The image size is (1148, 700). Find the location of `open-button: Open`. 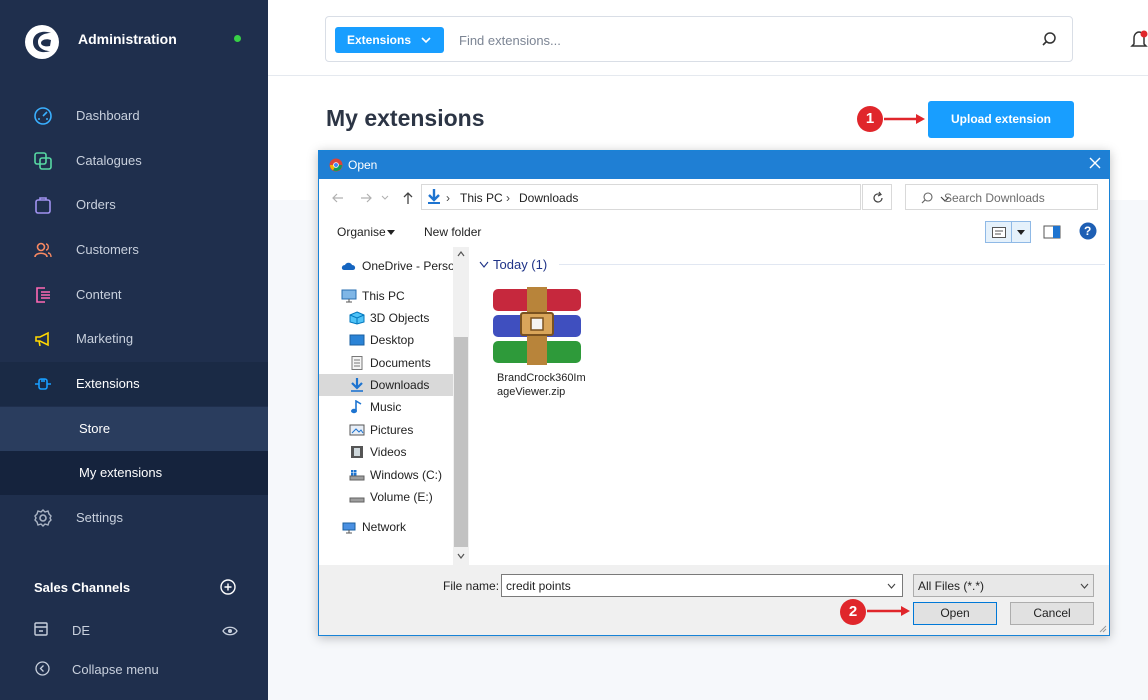

open-button: Open is located at coordinates (955, 613).